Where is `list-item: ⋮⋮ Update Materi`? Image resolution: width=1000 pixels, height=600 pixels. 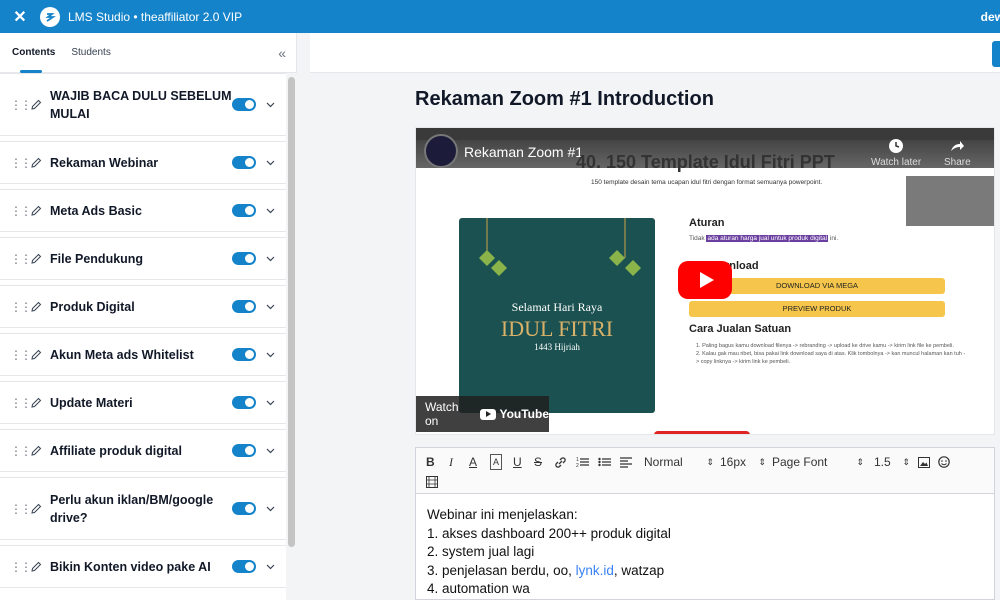
list-item: ⋮⋮ Update Materi is located at coordinates (143, 402).